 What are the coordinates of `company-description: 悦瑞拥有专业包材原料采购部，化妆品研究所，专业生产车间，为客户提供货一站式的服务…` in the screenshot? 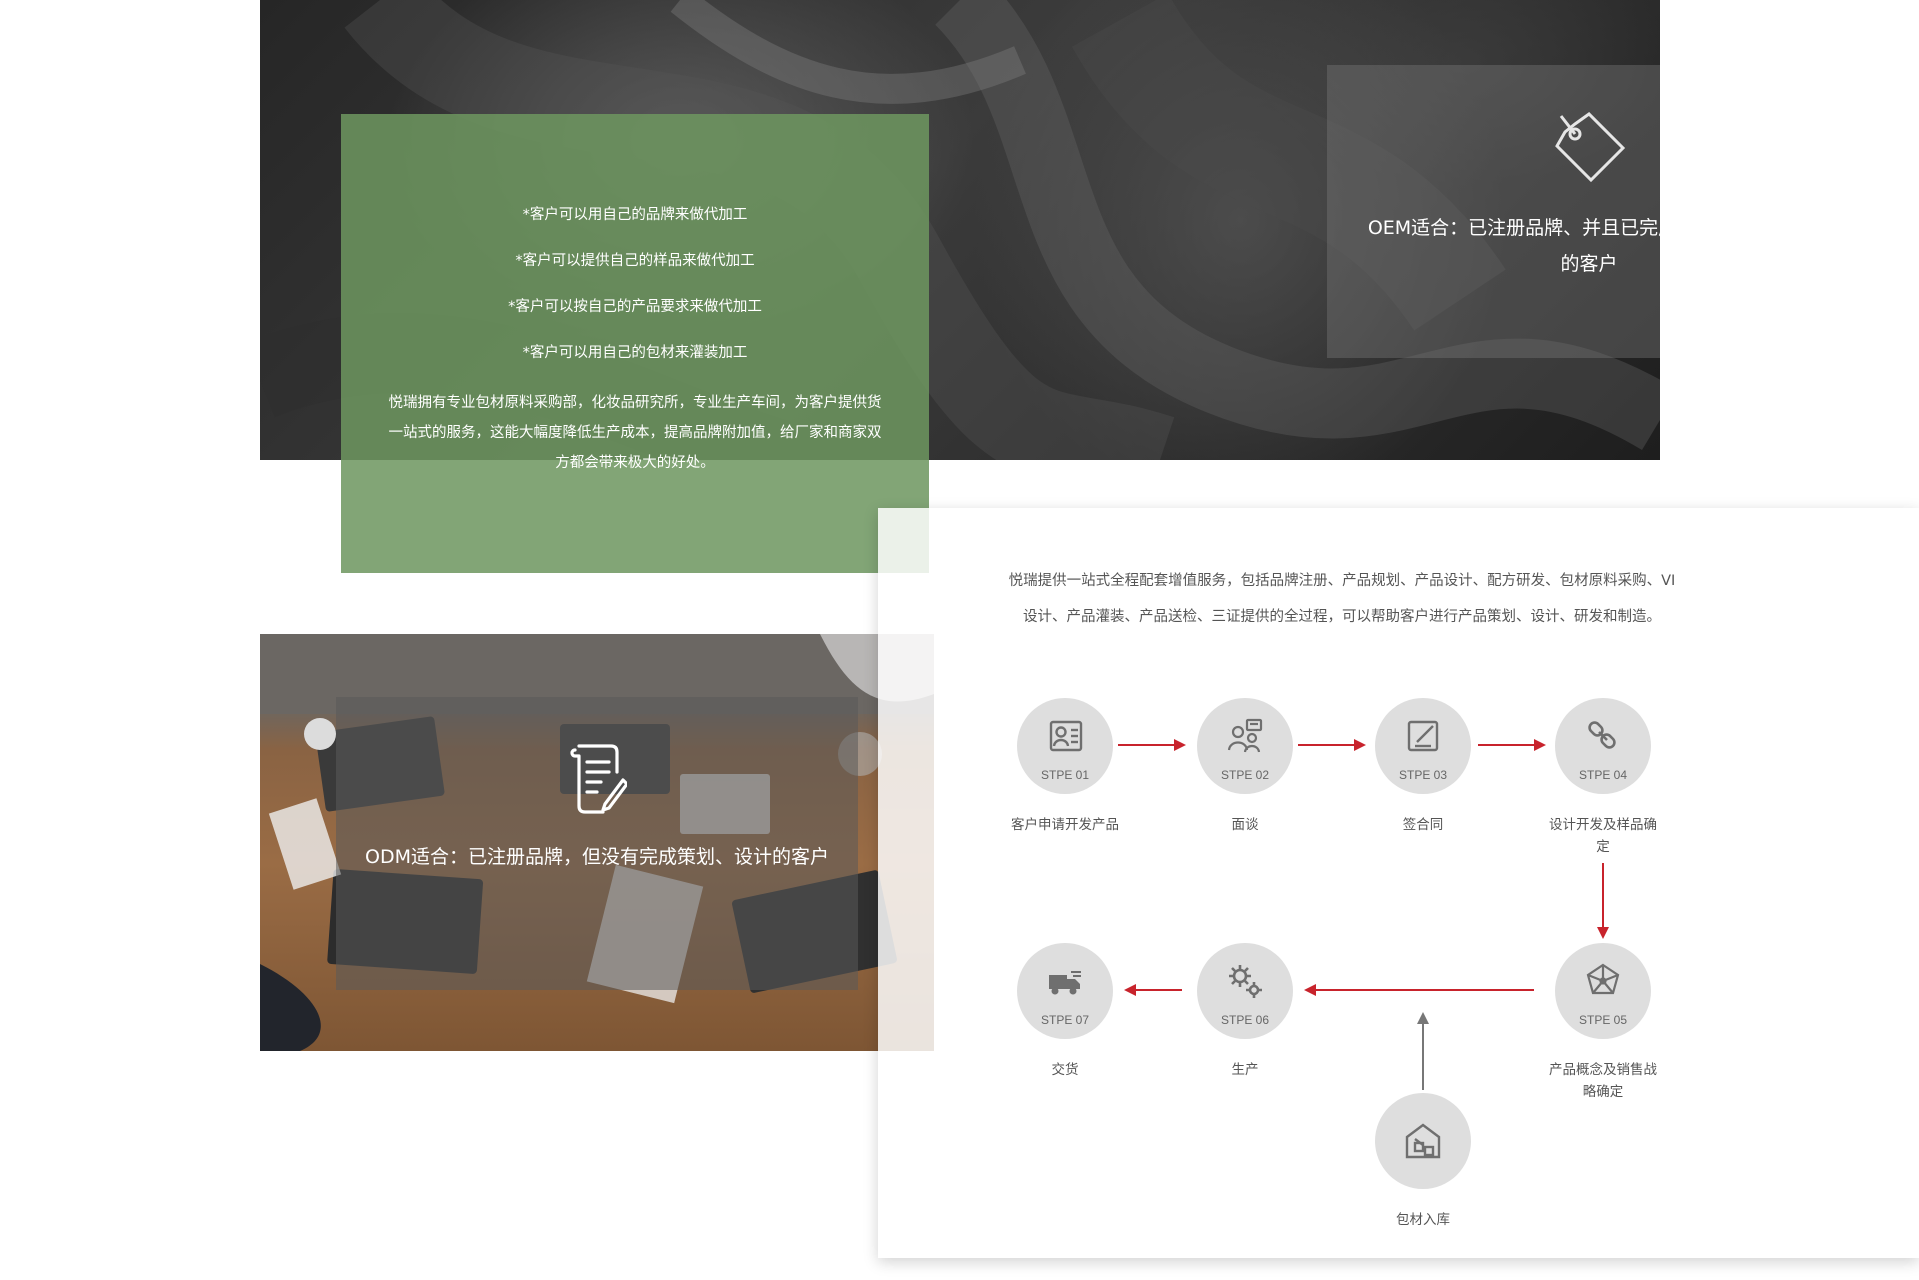 It's located at (635, 433).